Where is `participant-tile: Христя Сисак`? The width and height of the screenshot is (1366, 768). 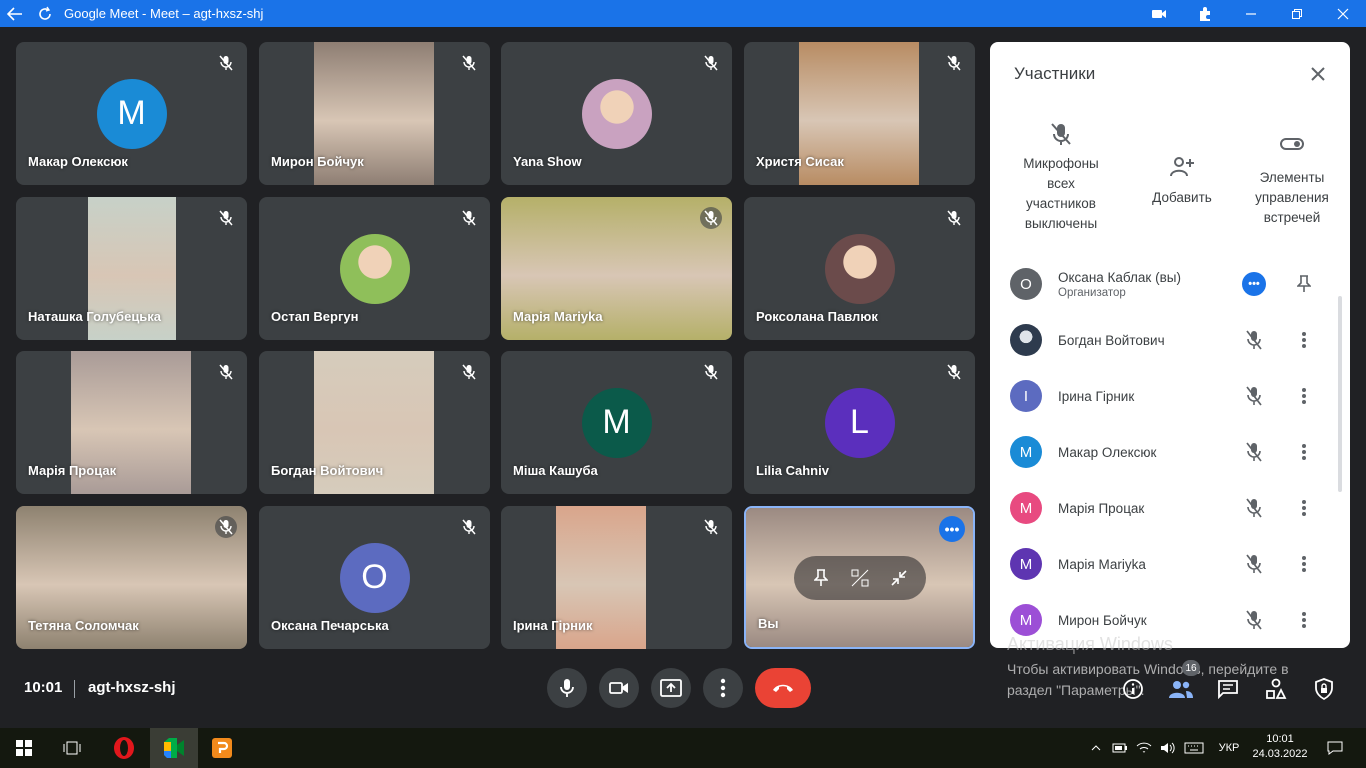 participant-tile: Христя Сисак is located at coordinates (859, 113).